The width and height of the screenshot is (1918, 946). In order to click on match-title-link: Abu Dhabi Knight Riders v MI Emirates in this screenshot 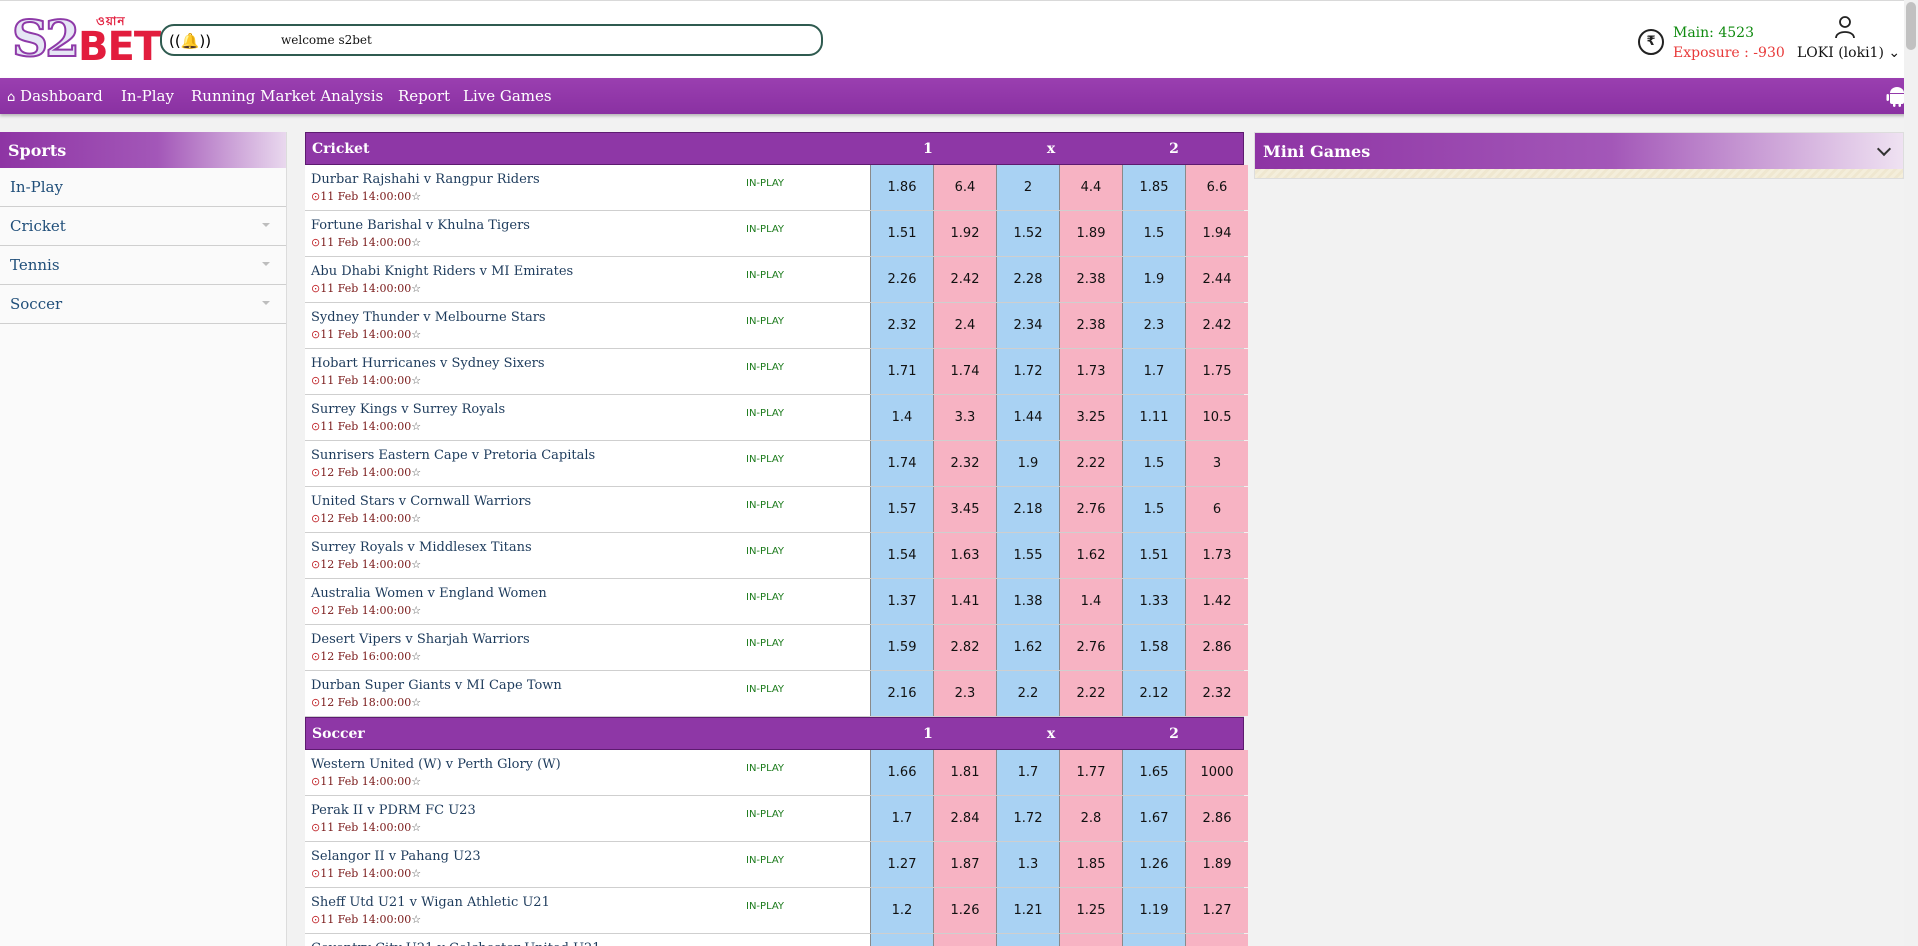, I will do `click(442, 271)`.